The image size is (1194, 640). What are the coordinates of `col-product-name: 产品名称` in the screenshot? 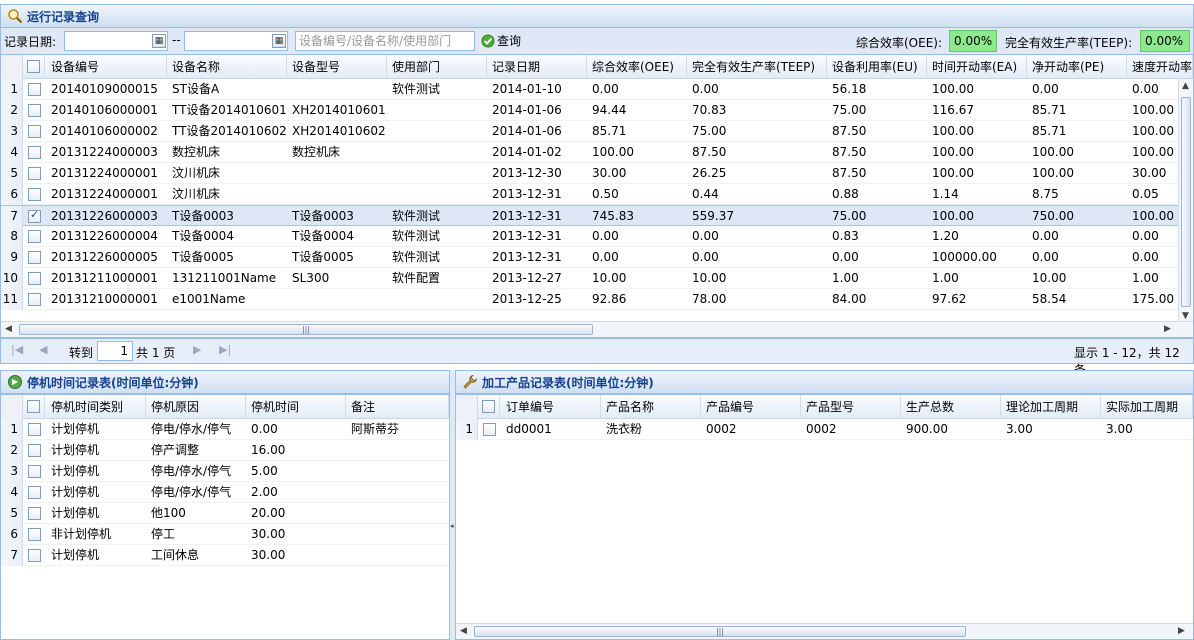 It's located at (651, 407).